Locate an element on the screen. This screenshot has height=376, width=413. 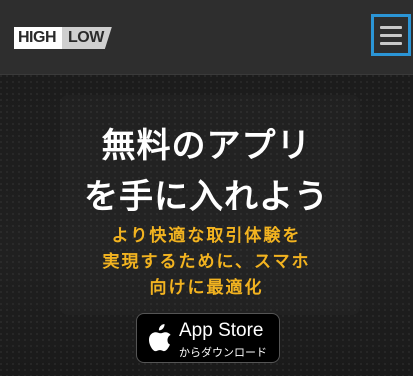
app-store-subtitle: からダウンロード is located at coordinates (223, 352).